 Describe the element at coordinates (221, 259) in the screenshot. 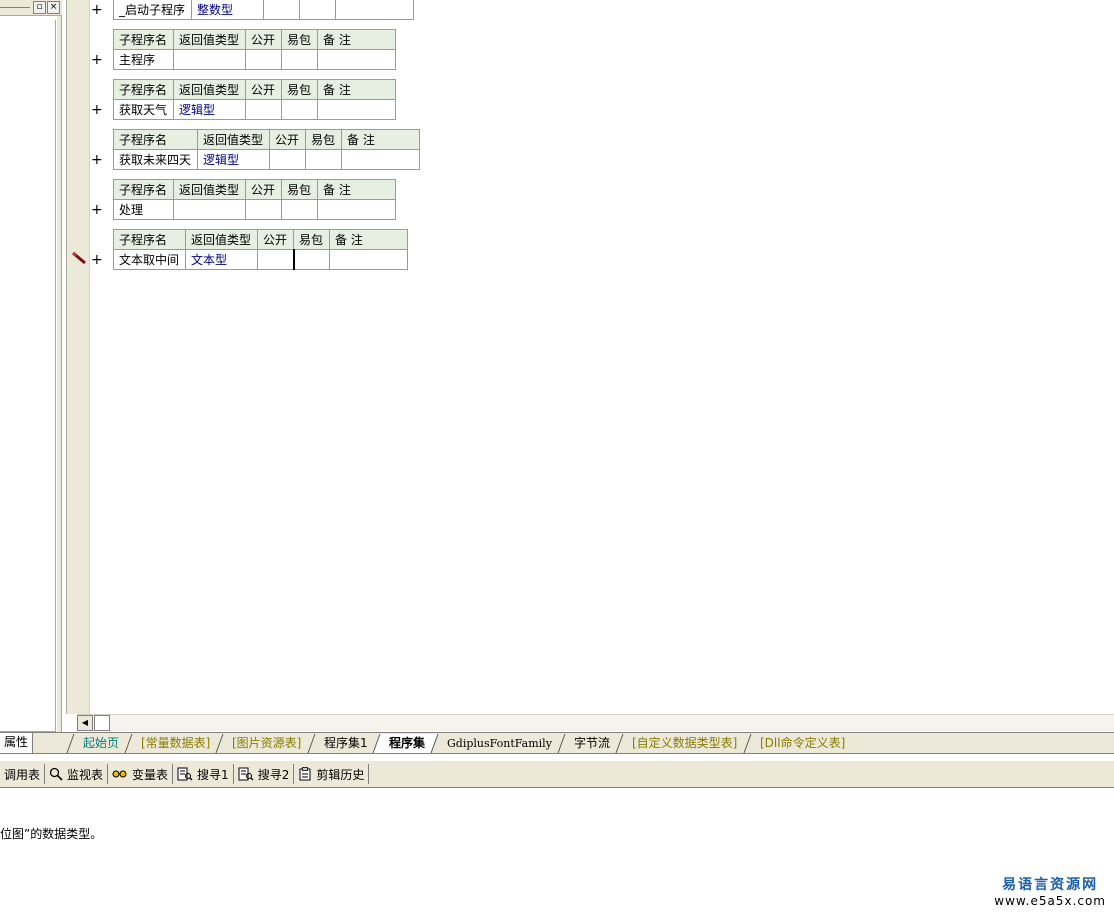

I see `return-type-cell: 文本型` at that location.